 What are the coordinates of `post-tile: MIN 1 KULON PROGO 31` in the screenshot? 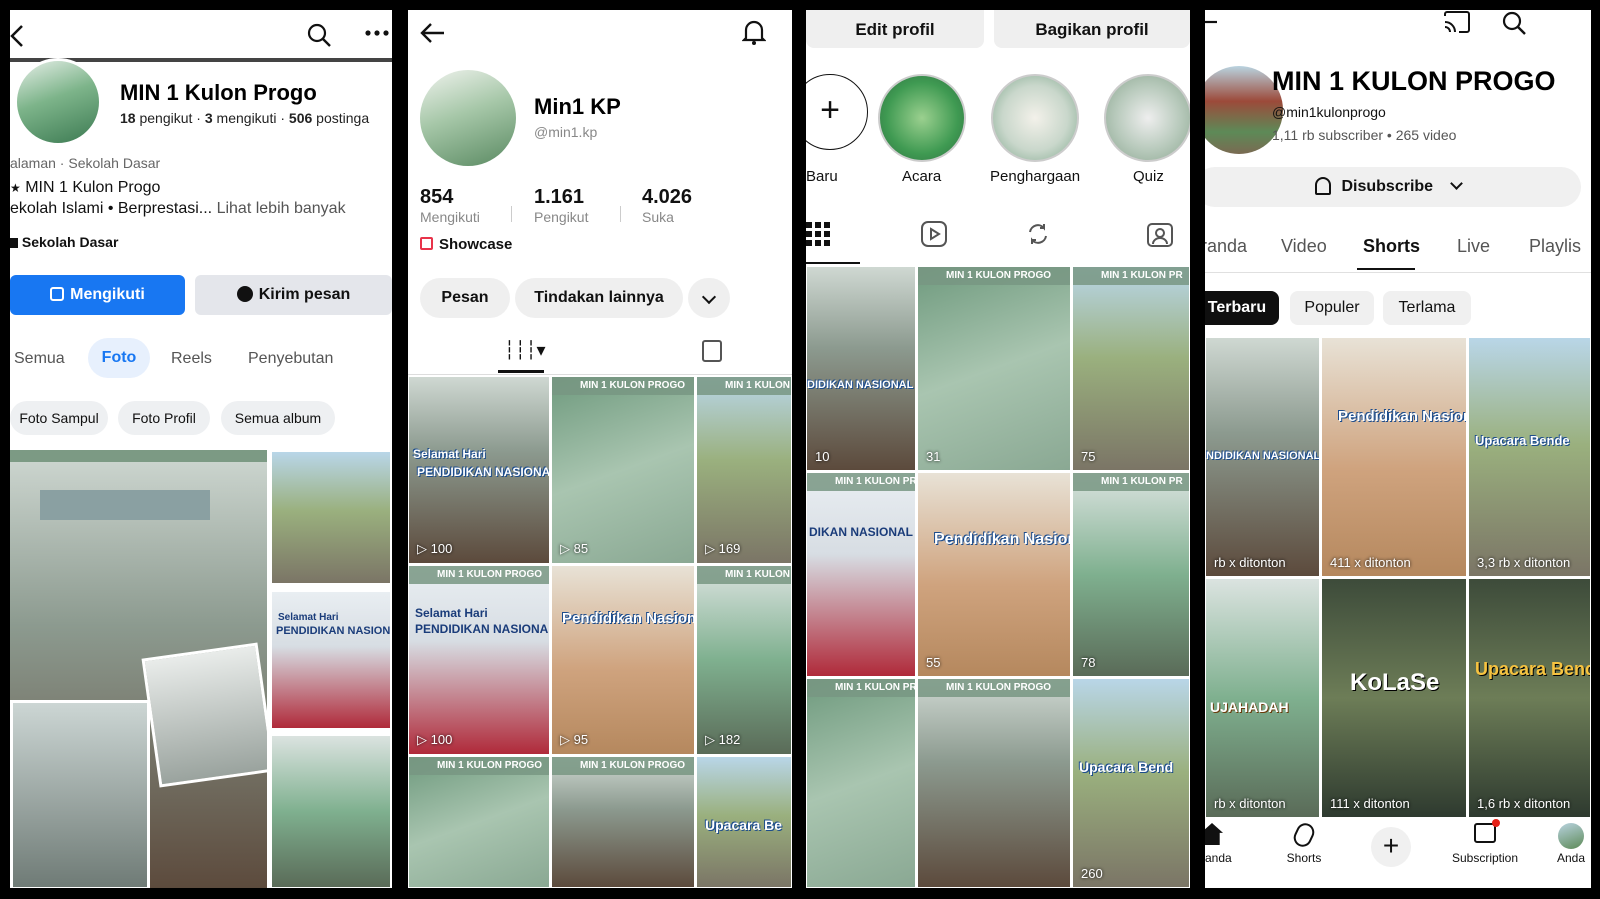 It's located at (994, 368).